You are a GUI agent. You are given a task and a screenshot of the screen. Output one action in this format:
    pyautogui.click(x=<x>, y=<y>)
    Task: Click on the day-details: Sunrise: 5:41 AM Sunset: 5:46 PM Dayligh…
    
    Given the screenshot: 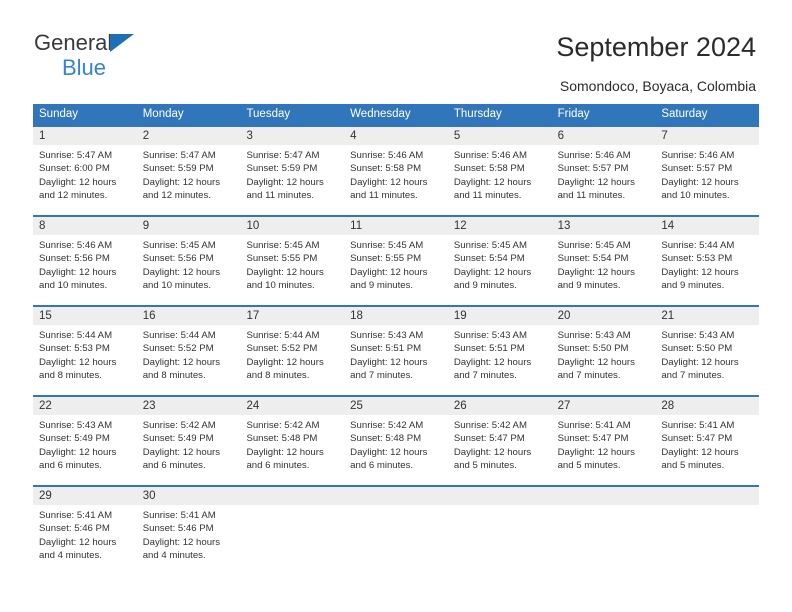 What is the action you would take?
    pyautogui.click(x=85, y=533)
    